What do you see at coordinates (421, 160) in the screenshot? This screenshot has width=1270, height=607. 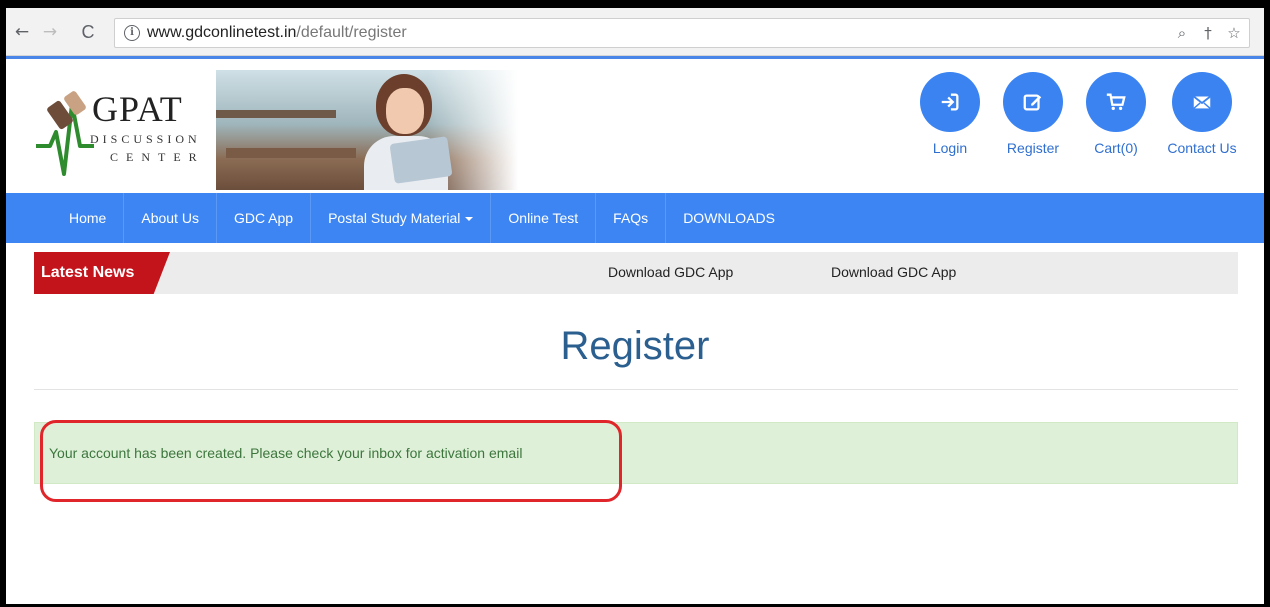 I see `banner-tablet` at bounding box center [421, 160].